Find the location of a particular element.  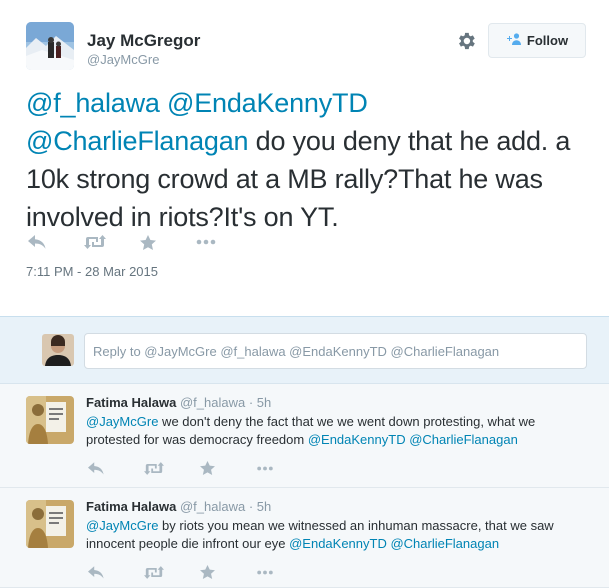

add-user-icon is located at coordinates (514, 40).